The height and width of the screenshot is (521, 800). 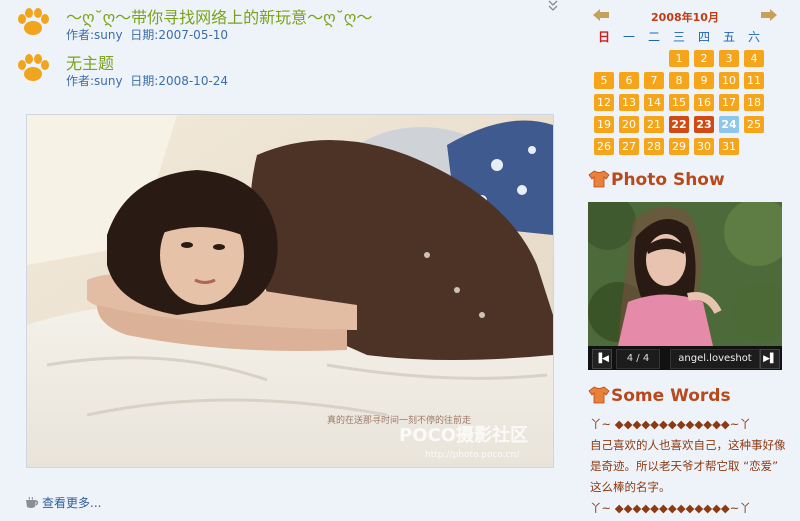 I want to click on weekday-label: 五, so click(x=728, y=37).